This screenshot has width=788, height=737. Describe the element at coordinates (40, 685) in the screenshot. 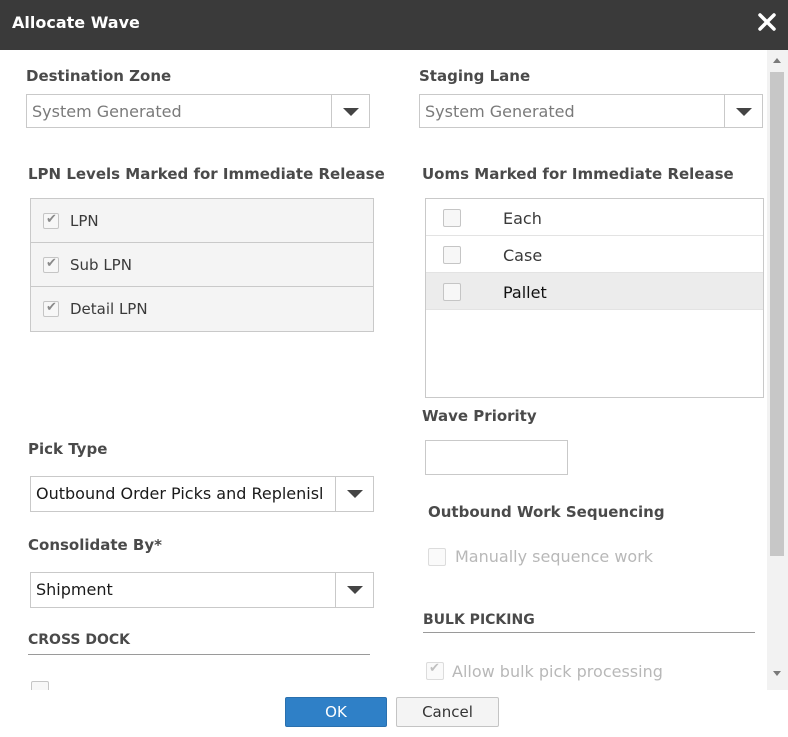

I see `cross-dock-checkbox` at that location.